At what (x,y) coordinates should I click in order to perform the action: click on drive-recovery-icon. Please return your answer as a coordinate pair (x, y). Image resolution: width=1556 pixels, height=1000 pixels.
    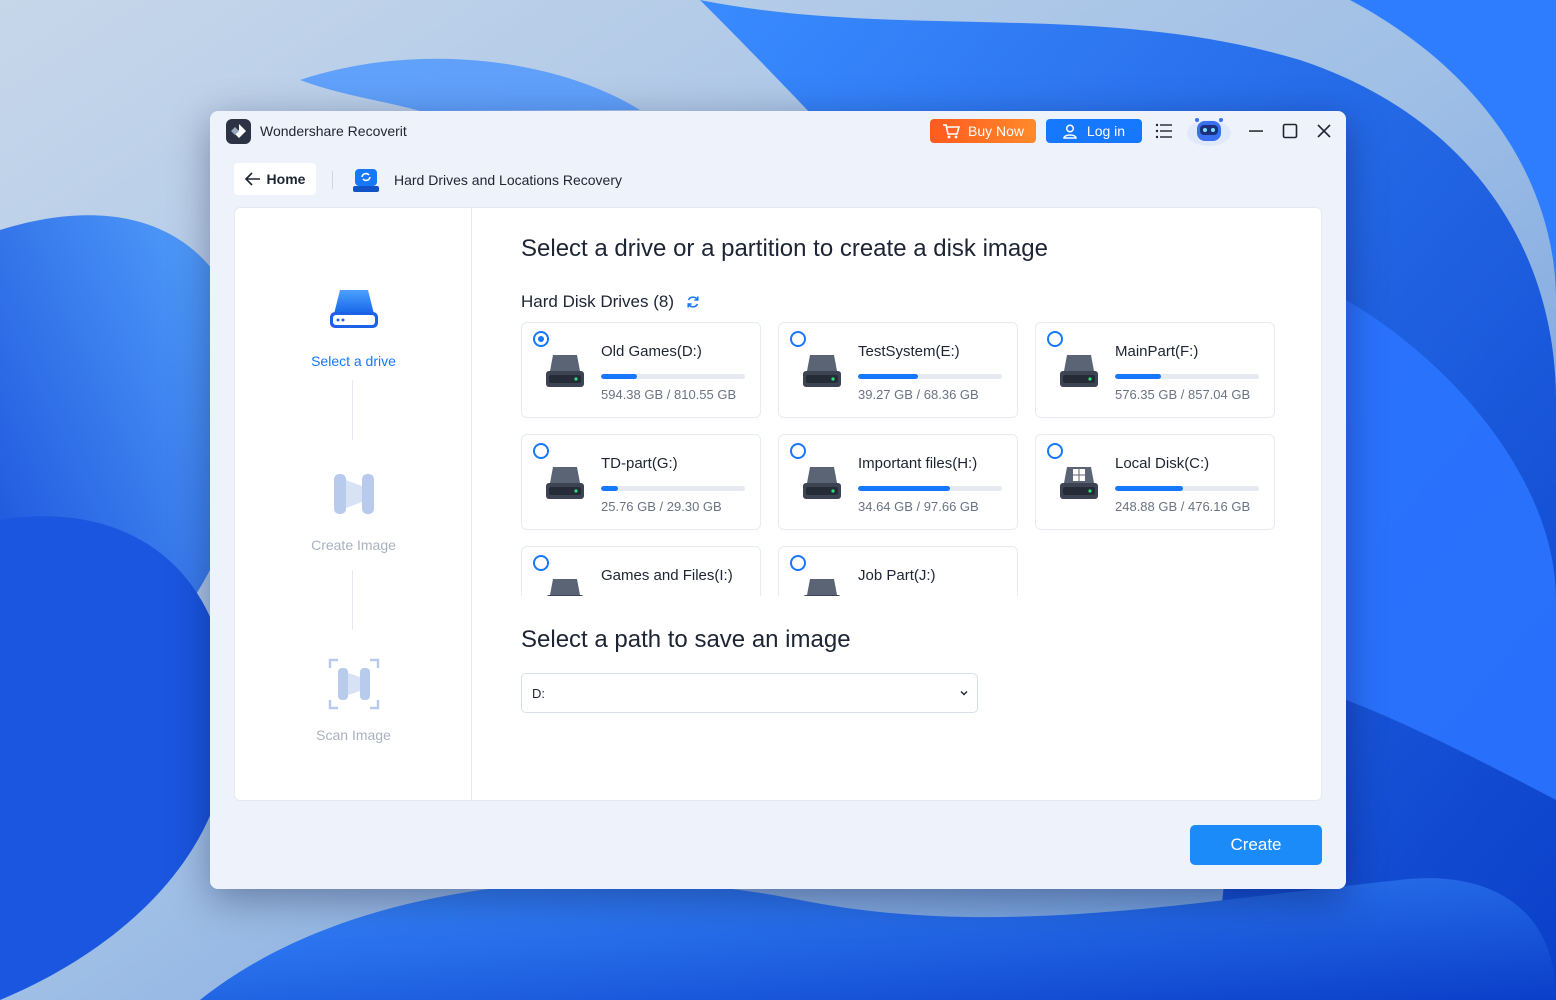
    Looking at the image, I should click on (366, 180).